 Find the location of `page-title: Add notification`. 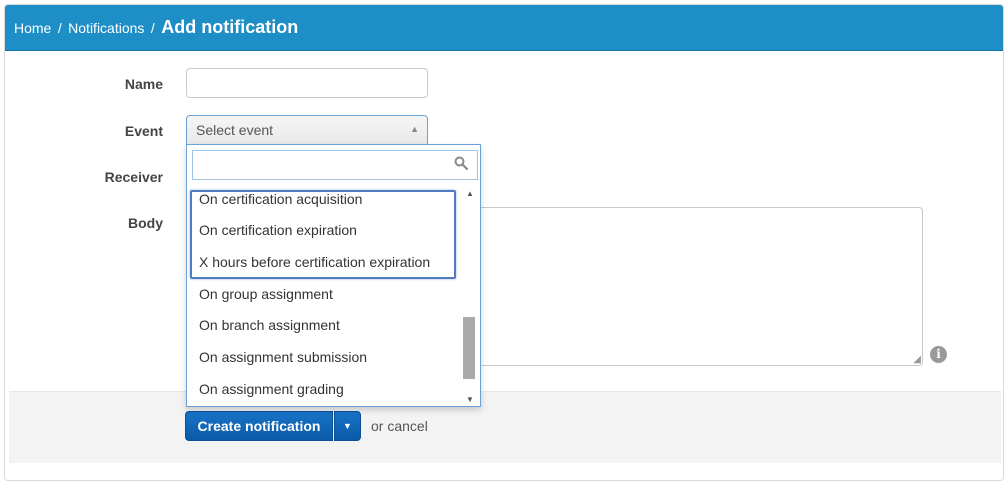

page-title: Add notification is located at coordinates (230, 27).